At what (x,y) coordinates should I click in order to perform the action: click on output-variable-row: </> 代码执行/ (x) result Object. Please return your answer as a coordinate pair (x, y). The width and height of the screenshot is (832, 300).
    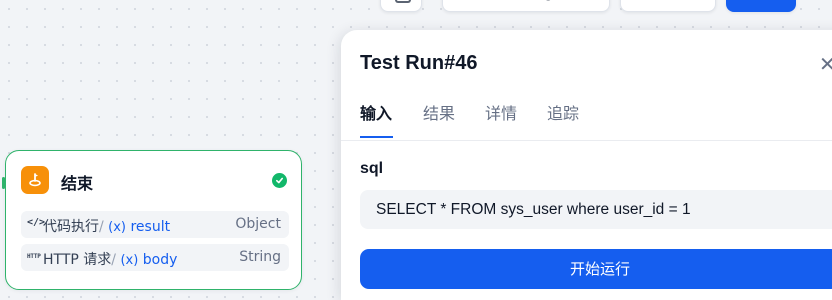
    Looking at the image, I should click on (155, 224).